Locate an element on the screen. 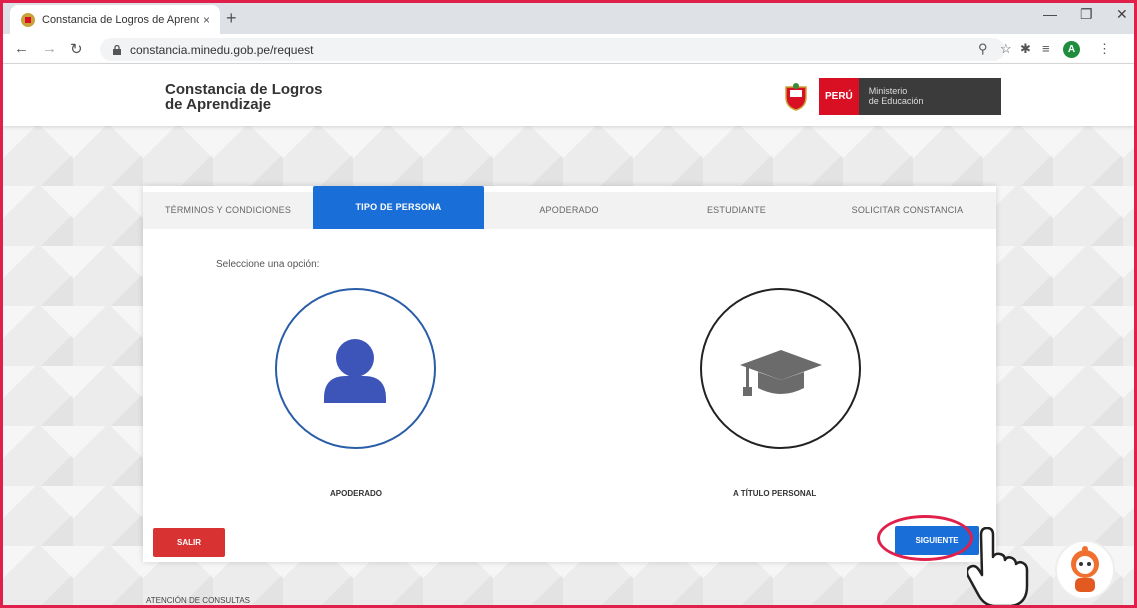 Image resolution: width=1137 pixels, height=608 pixels. option-titulo-personal-label: A TÍTULO PERSONAL is located at coordinates (775, 493).